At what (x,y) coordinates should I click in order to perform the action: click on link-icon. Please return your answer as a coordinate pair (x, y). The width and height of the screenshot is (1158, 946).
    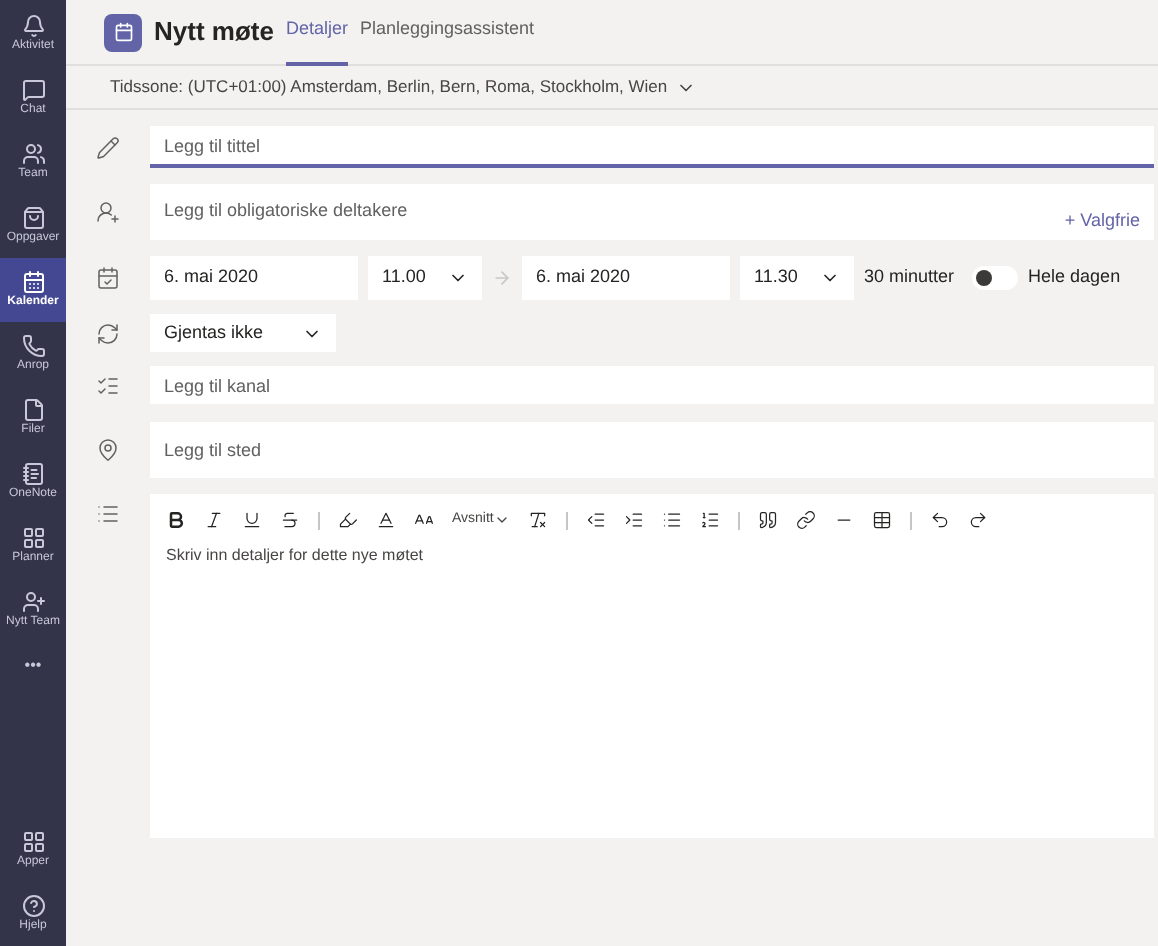
    Looking at the image, I should click on (805, 520).